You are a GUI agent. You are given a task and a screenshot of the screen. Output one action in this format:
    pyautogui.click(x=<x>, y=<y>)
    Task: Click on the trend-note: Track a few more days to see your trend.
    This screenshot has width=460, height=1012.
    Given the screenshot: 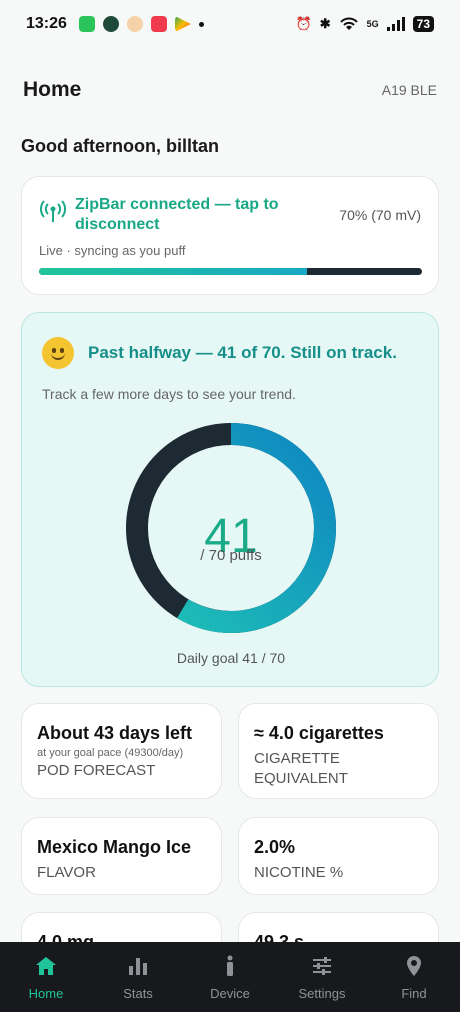 What is the action you would take?
    pyautogui.click(x=169, y=394)
    